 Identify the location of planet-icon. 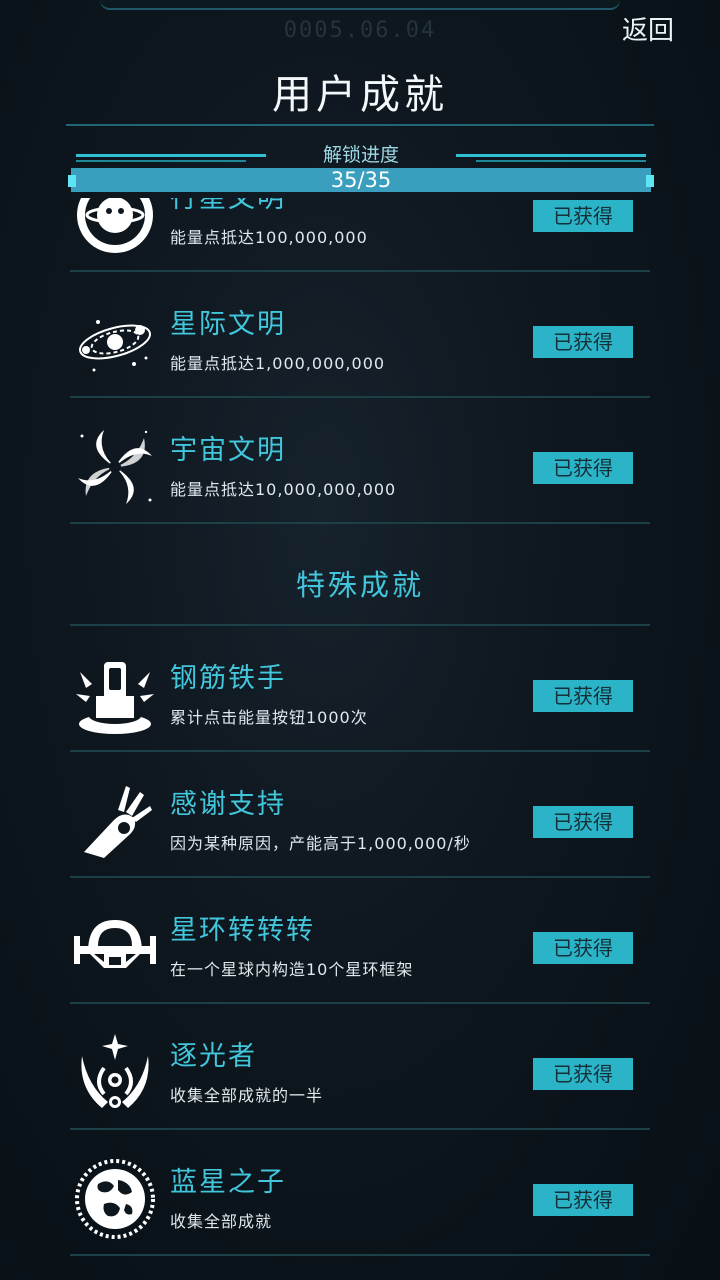
(115, 227).